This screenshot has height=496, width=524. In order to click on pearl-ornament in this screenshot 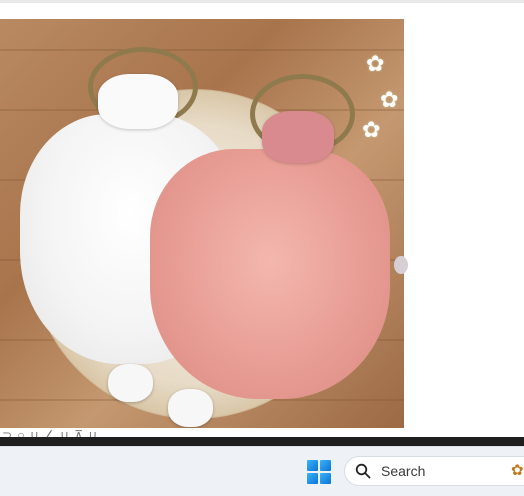, I will do `click(401, 265)`.